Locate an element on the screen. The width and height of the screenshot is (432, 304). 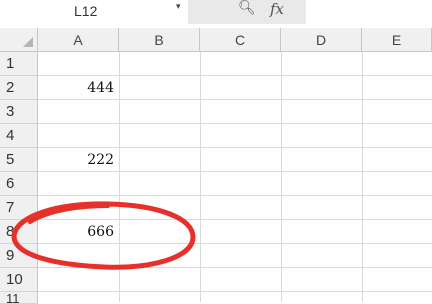
cell-a2: 444 is located at coordinates (78, 88).